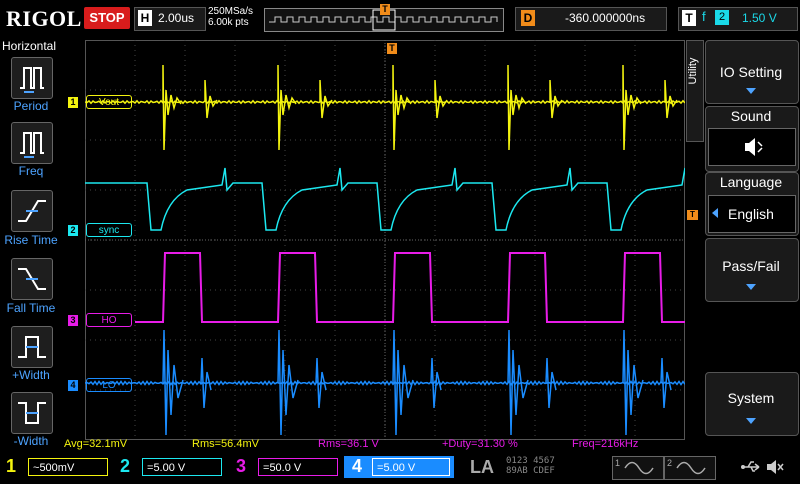 This screenshot has height=484, width=800. I want to click on language-value: English, so click(751, 214).